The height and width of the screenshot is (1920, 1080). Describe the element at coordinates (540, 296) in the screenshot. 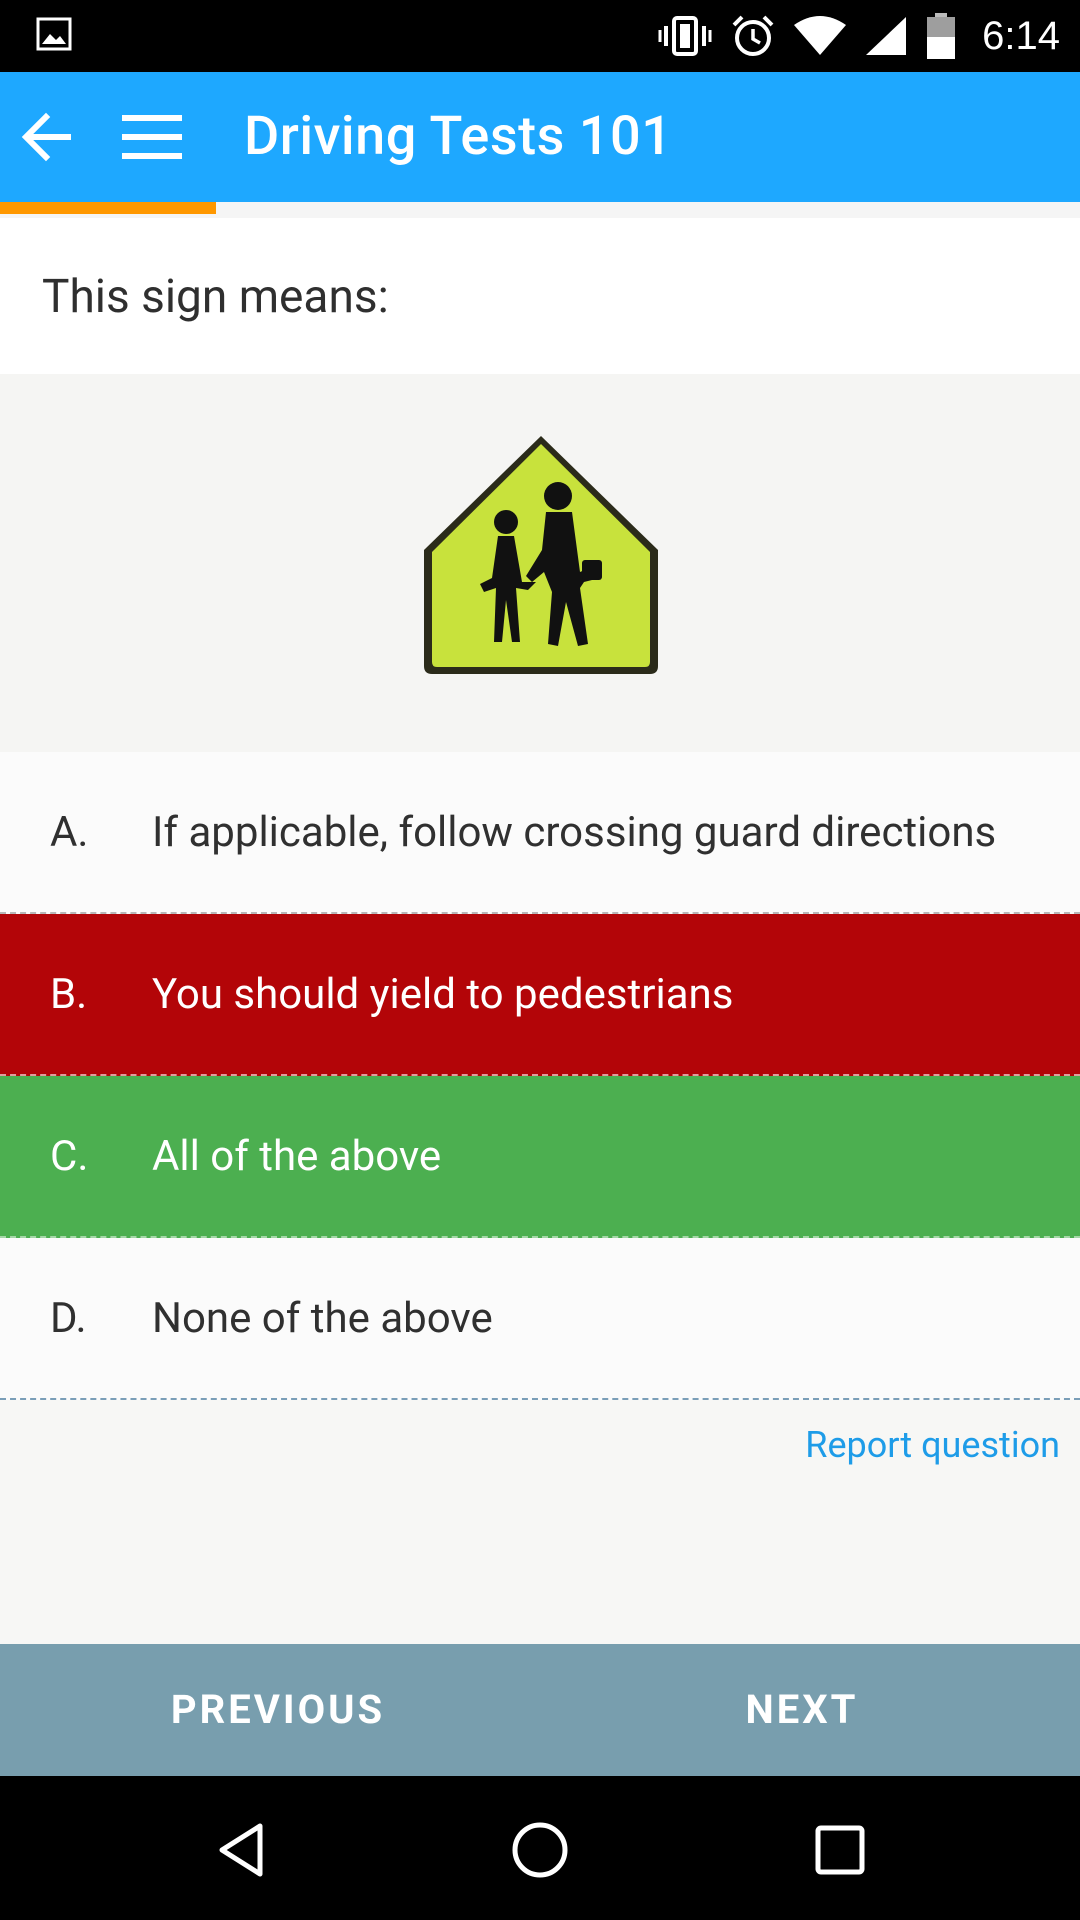

I see `question-header: This sign means:` at that location.